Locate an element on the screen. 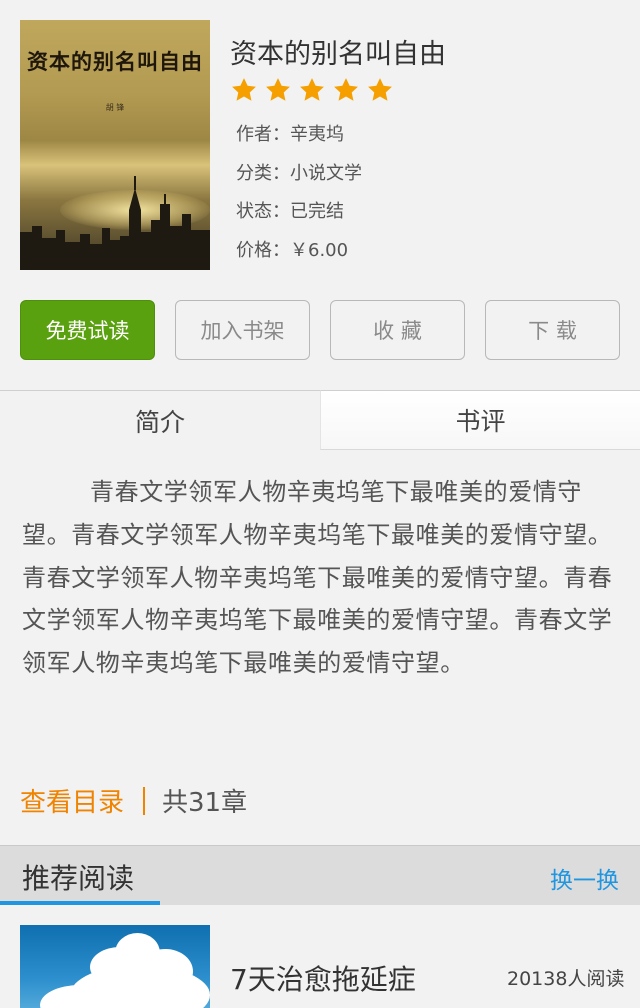 This screenshot has height=1008, width=640. price-row: 价格：￥6.00 is located at coordinates (292, 249).